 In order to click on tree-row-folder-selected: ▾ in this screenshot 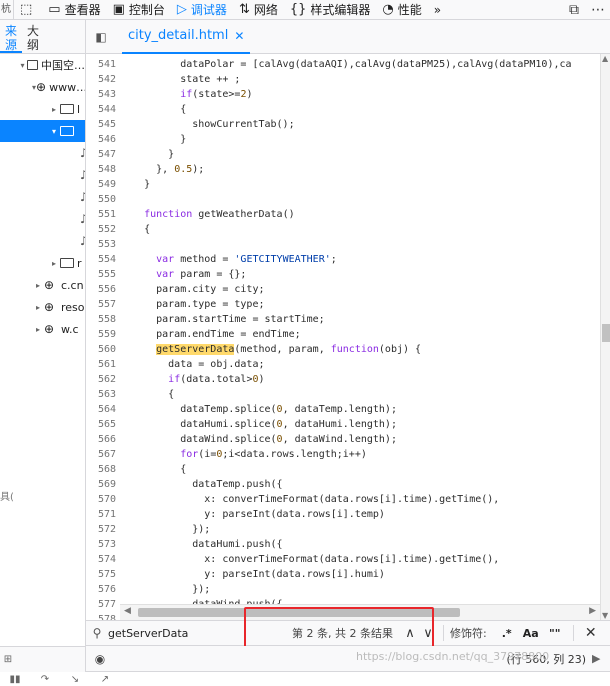, I will do `click(42, 131)`.